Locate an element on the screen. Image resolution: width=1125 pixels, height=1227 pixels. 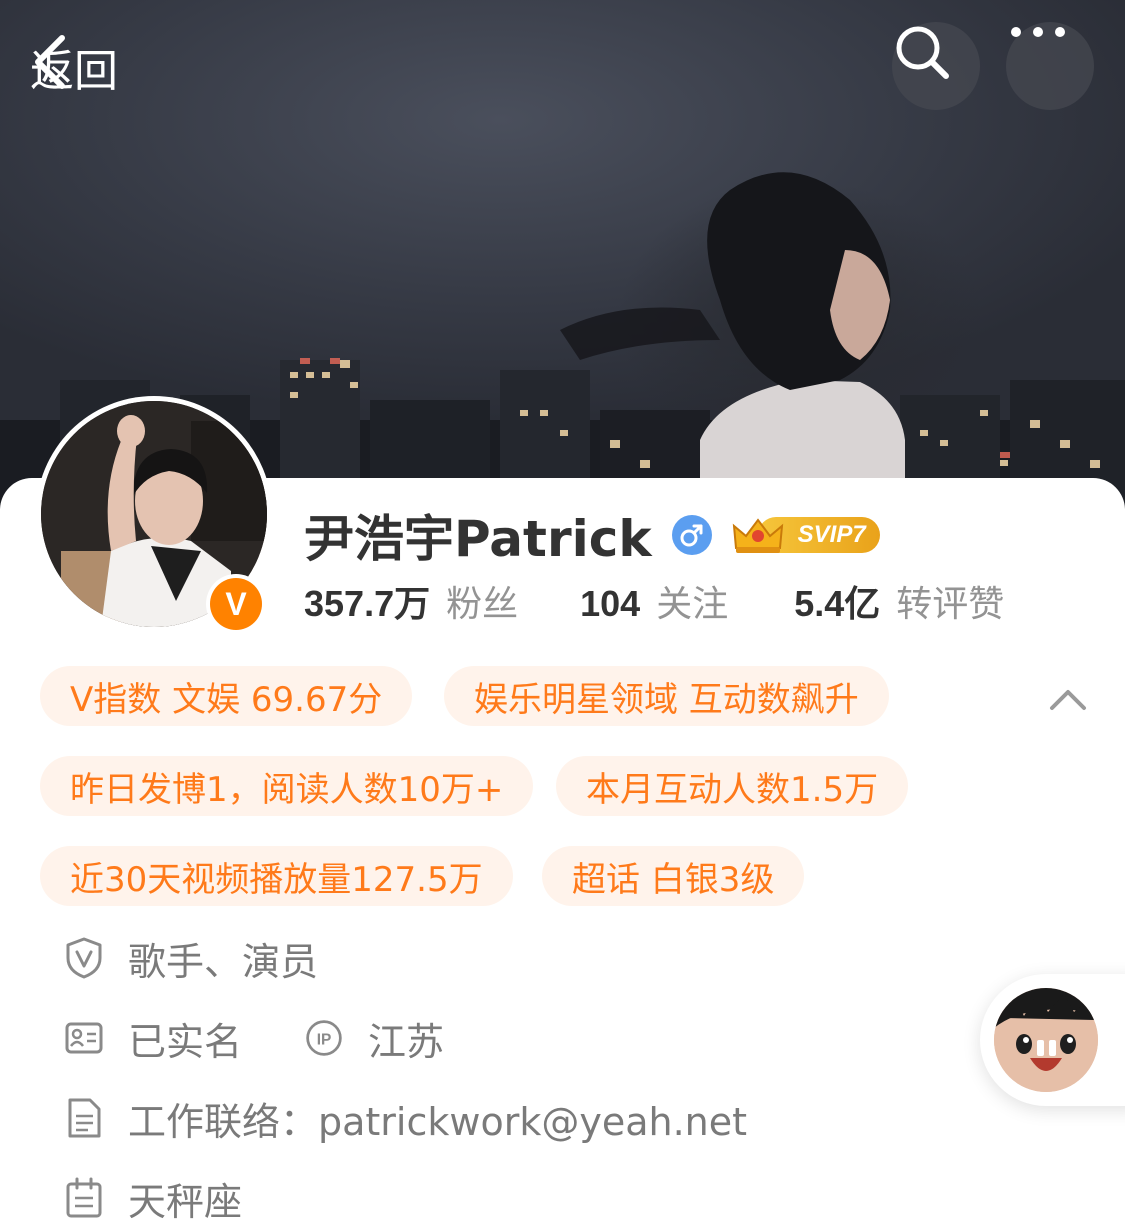
verified-shield-icon is located at coordinates (84, 958).